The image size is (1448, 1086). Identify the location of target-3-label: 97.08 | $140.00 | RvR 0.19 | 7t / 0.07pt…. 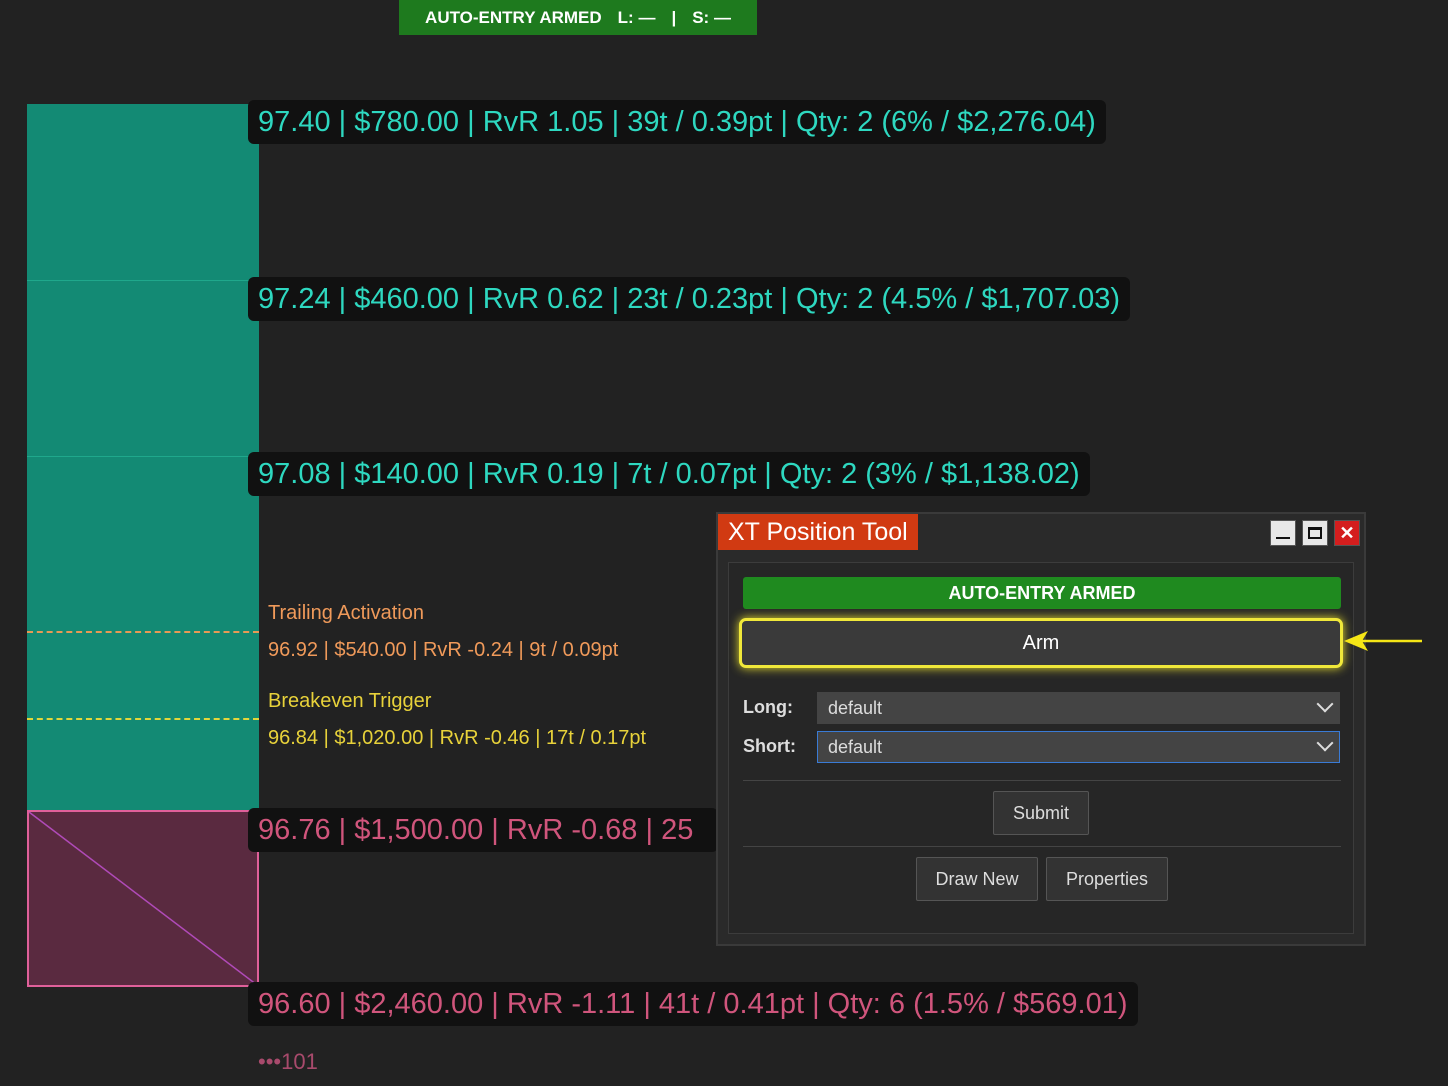
(669, 474).